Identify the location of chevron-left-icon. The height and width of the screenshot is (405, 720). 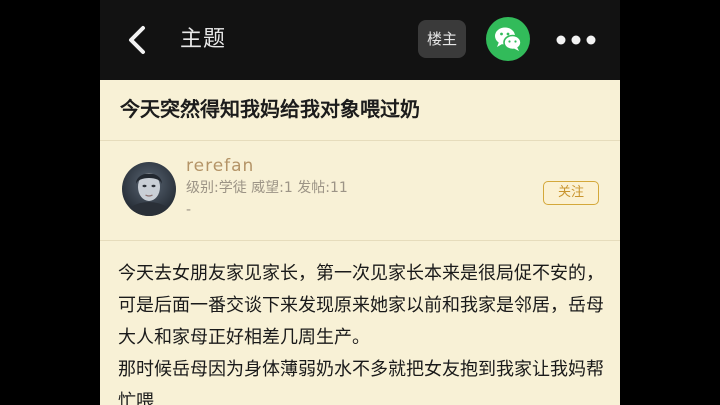
(137, 40).